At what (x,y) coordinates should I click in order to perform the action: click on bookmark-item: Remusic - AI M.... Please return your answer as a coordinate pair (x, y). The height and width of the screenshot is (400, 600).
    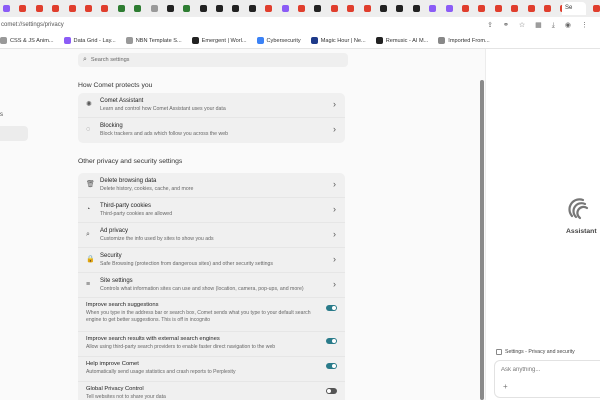
    Looking at the image, I should click on (401, 40).